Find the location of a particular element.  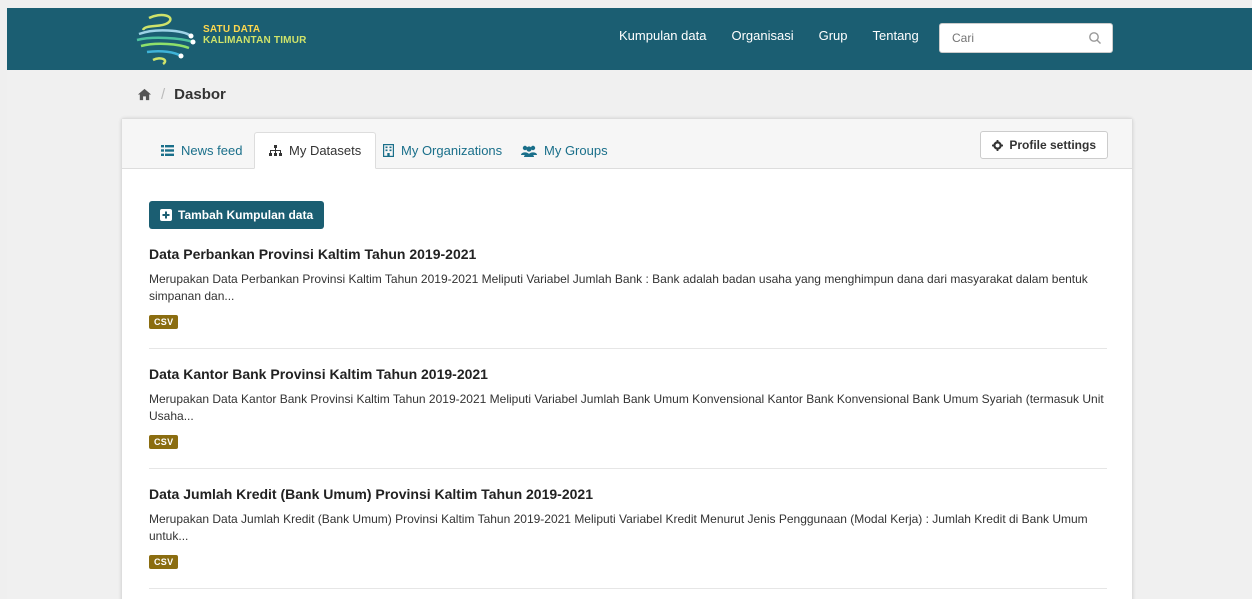

profile-settings-button: Profile settings is located at coordinates (1044, 145).